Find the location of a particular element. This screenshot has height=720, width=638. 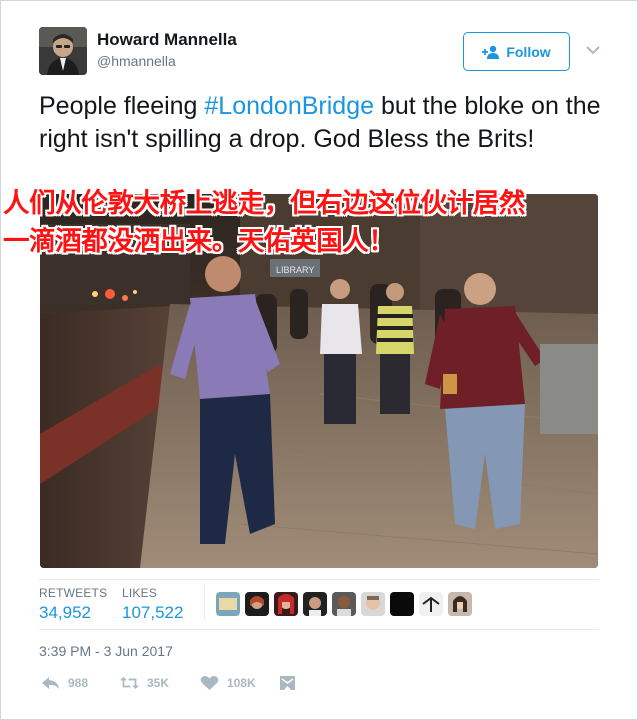

likes-stat: LIKES 107,522 is located at coordinates (152, 604).